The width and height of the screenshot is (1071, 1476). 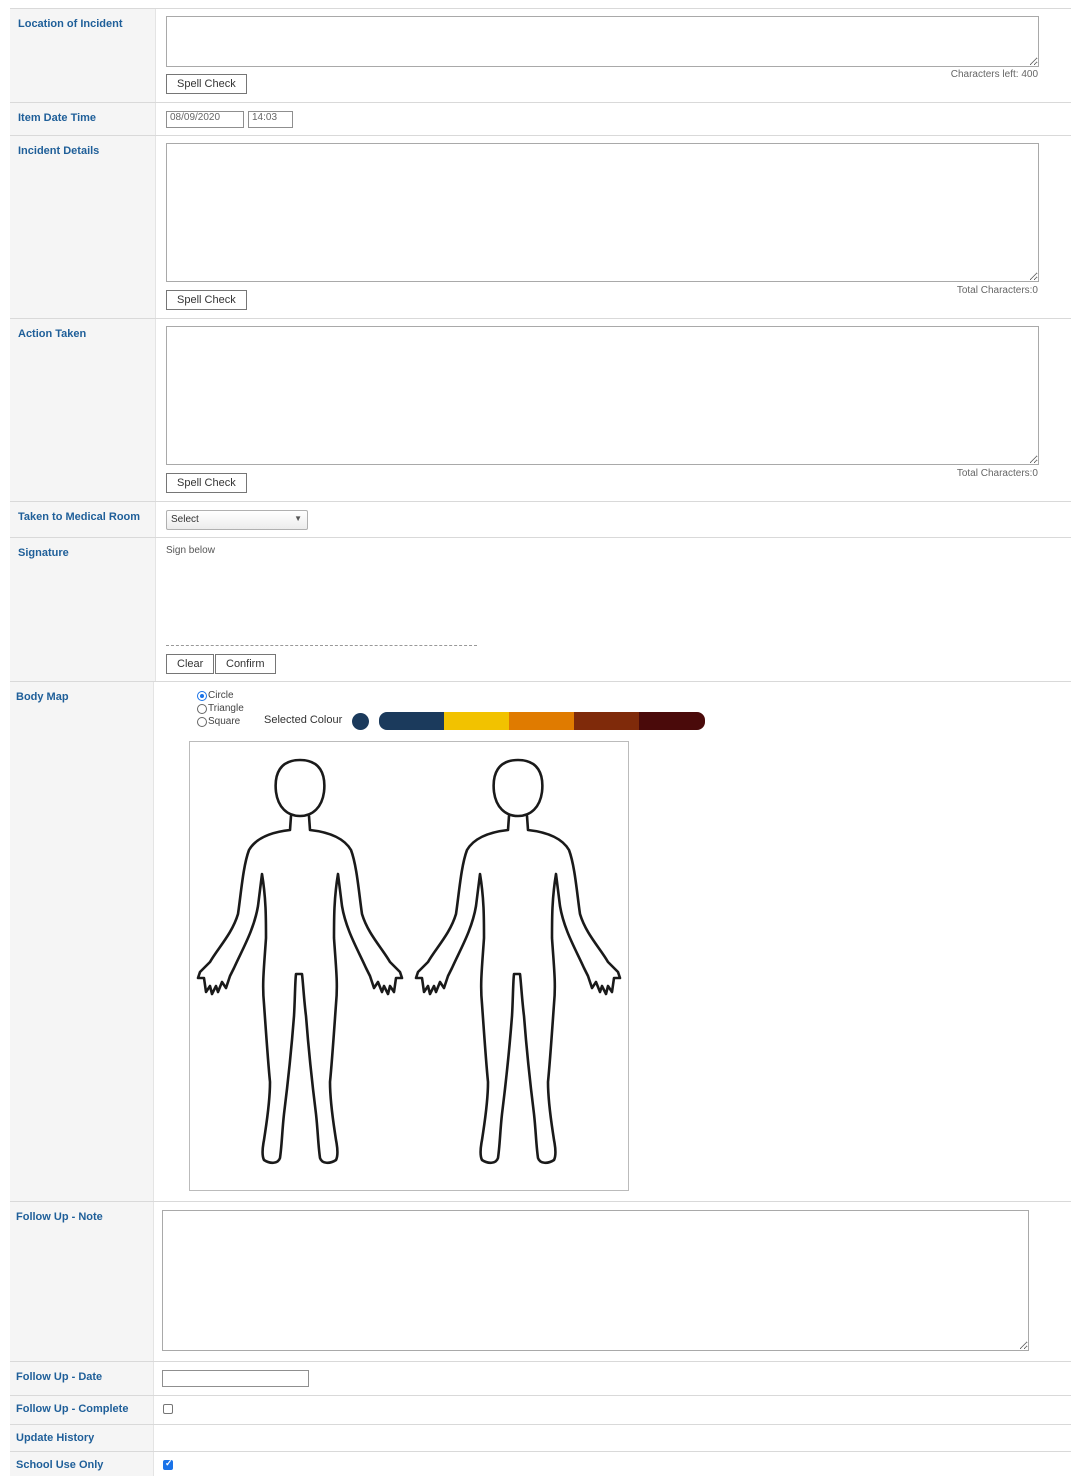 I want to click on row-follow-up-complete: Follow Up - Complete, so click(x=540, y=1409).